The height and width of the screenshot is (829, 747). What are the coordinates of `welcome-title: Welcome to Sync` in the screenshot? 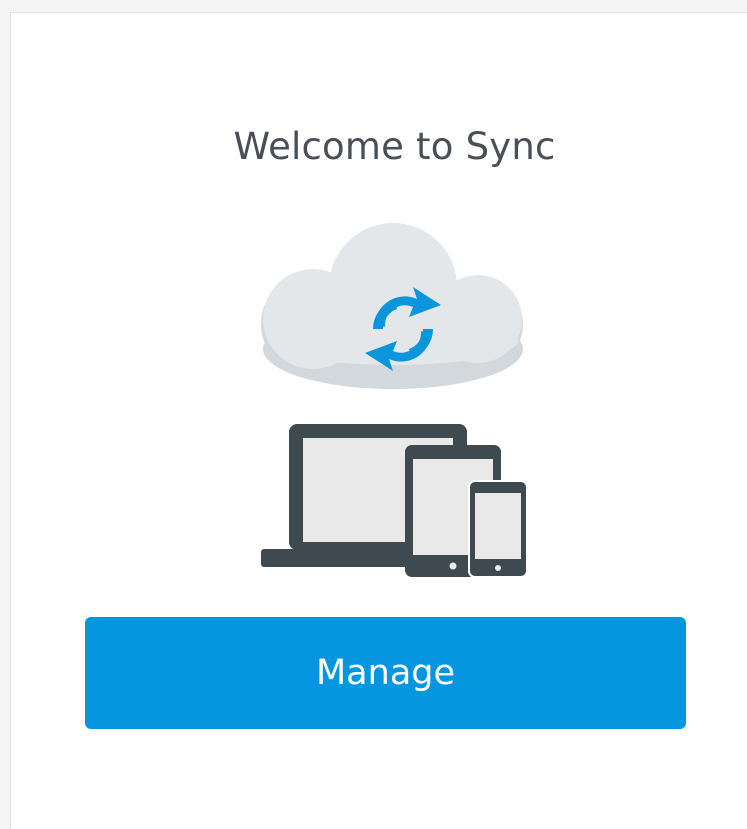 It's located at (394, 146).